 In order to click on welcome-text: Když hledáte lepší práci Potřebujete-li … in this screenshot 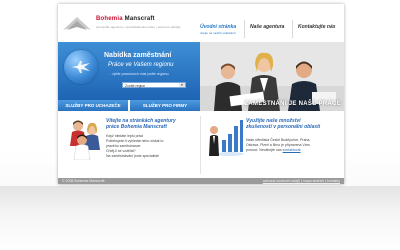, I will do `click(134, 146)`.